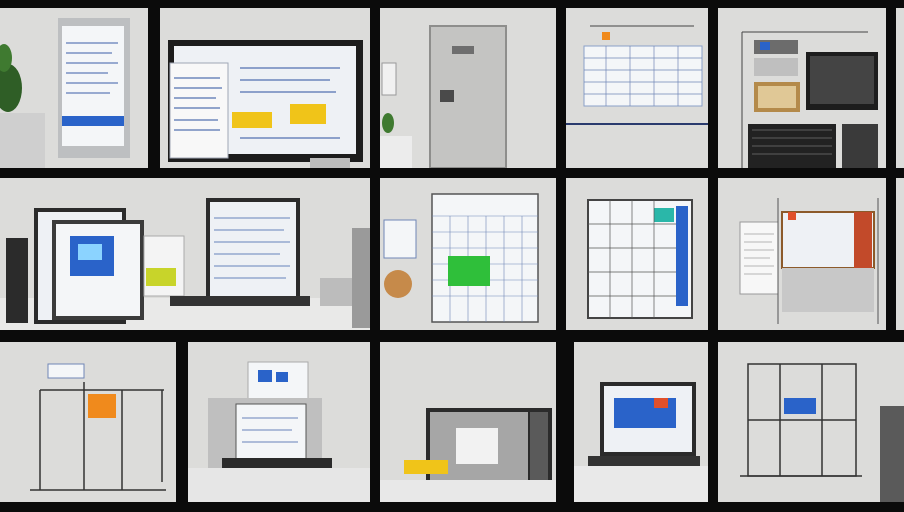 The width and height of the screenshot is (904, 512). I want to click on tile-r2-c3, so click(637, 254).